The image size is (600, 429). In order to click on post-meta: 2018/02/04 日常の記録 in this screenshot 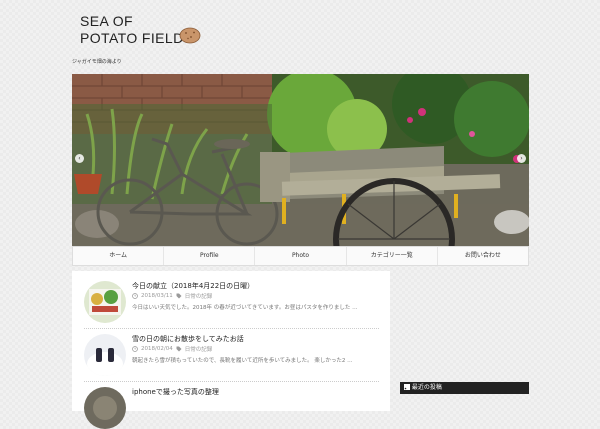, I will do `click(172, 349)`.